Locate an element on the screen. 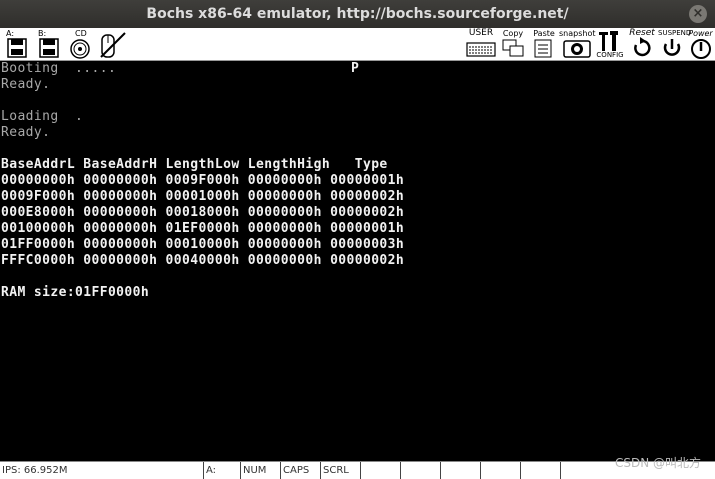 This screenshot has width=715, height=479. suspend-button: SUSPEND is located at coordinates (675, 44).